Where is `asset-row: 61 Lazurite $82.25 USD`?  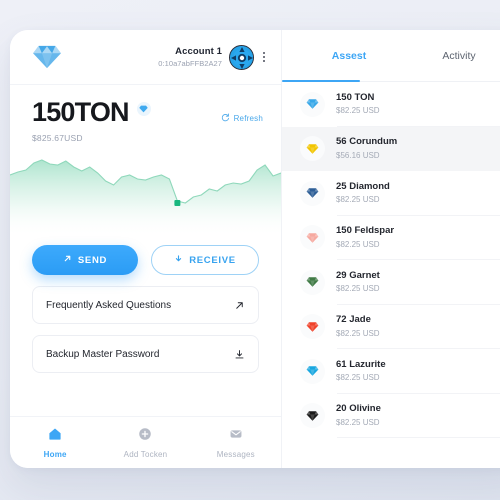
asset-row: 61 Lazurite $82.25 USD is located at coordinates (391, 371).